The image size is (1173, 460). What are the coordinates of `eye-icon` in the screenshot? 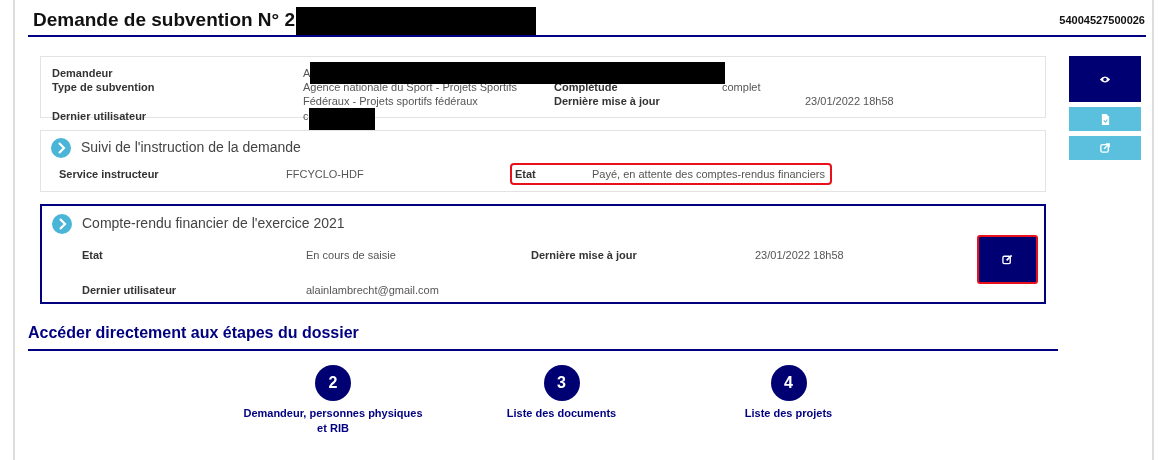 It's located at (1105, 79).